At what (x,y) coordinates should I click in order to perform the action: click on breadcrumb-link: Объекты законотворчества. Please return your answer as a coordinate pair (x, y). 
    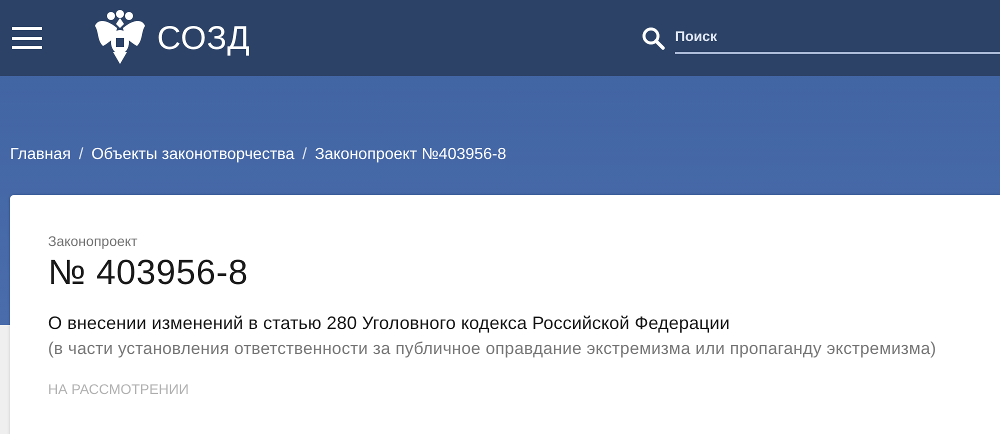
    Looking at the image, I should click on (192, 155).